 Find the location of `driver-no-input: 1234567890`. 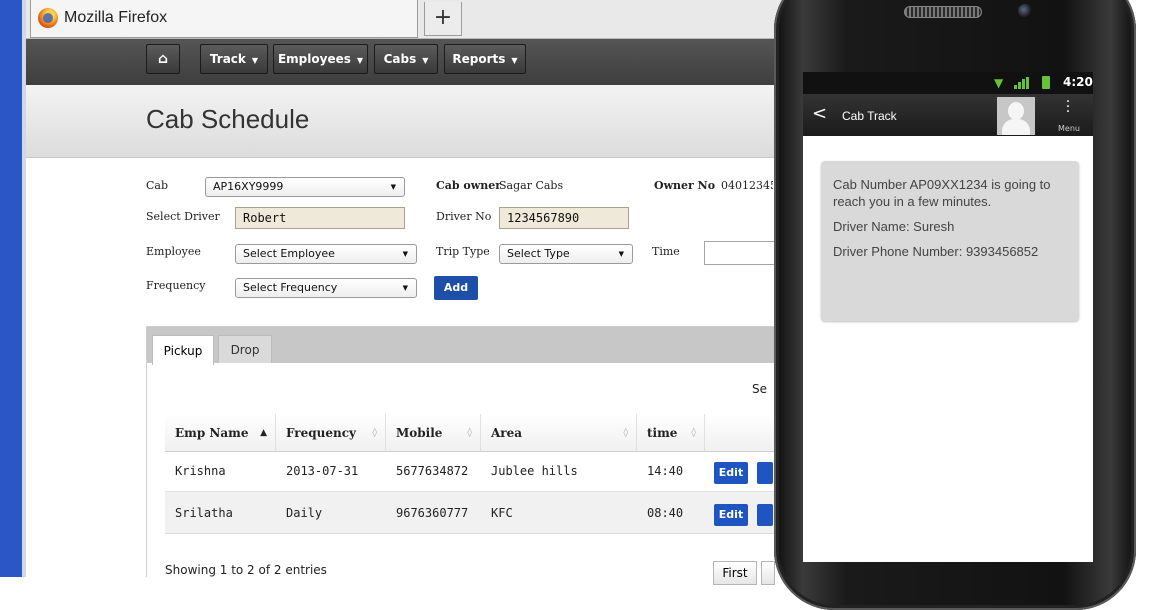

driver-no-input: 1234567890 is located at coordinates (564, 218).